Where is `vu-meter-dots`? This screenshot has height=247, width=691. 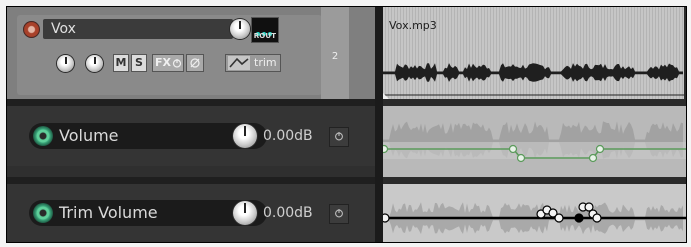
vu-meter-dots is located at coordinates (265, 28).